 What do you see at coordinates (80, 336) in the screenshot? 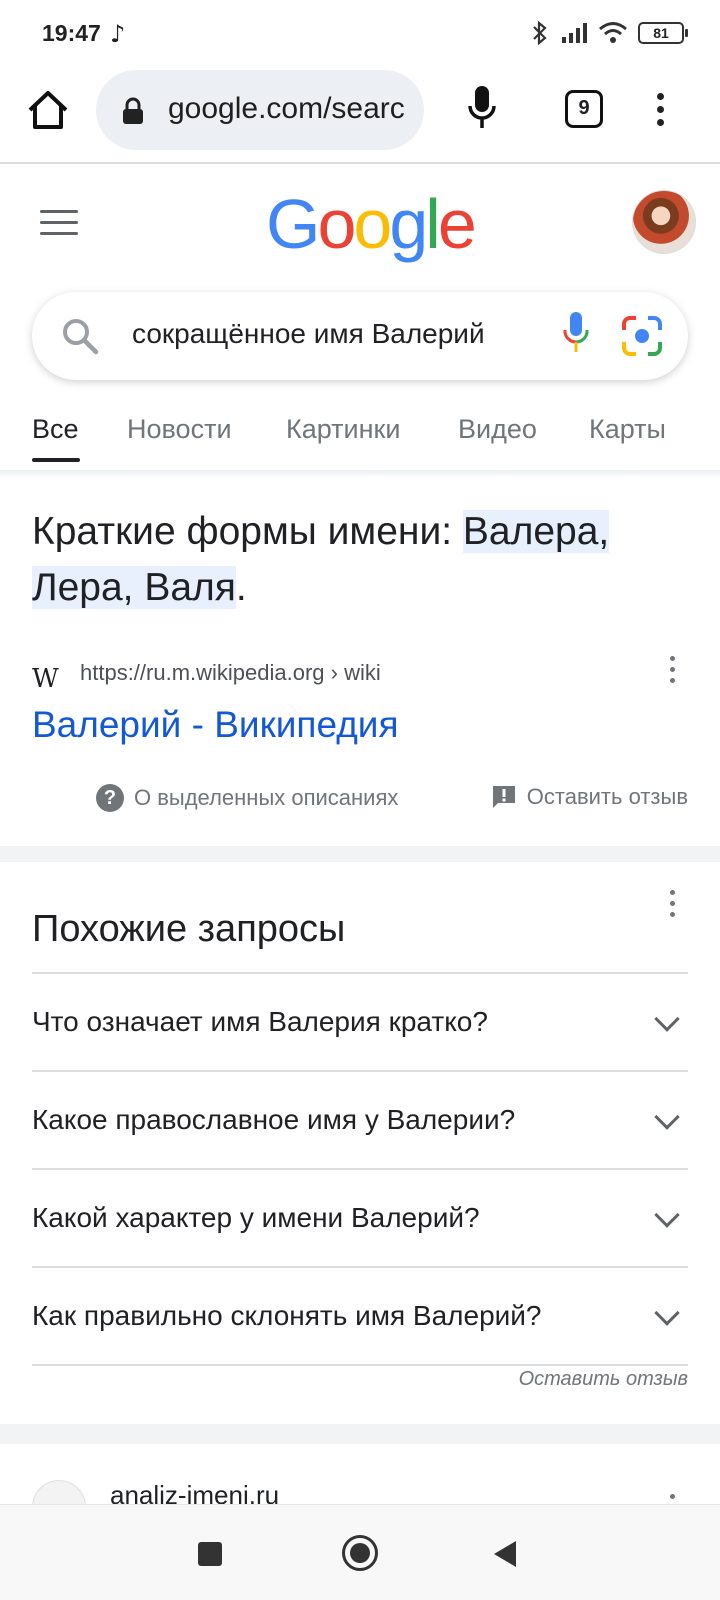
I see `search-icon` at bounding box center [80, 336].